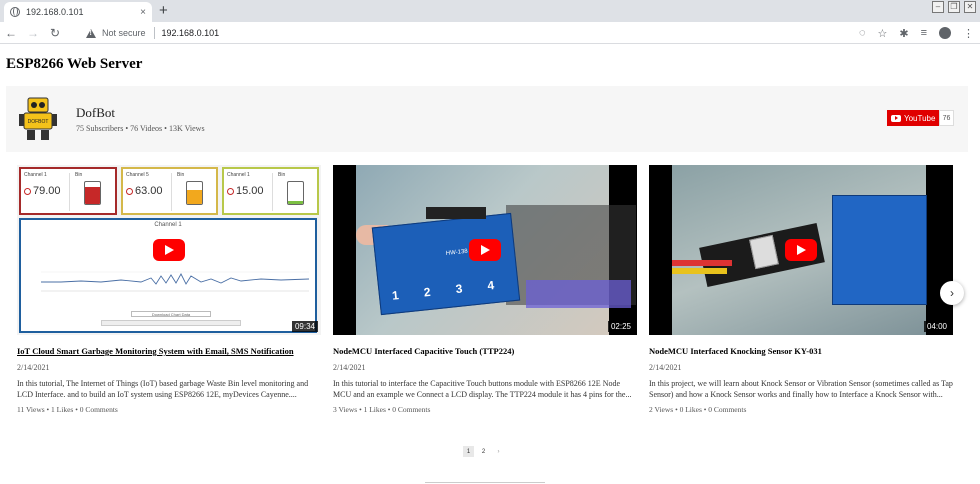 The width and height of the screenshot is (980, 484). Describe the element at coordinates (882, 33) in the screenshot. I see `star-icon: ☆` at that location.